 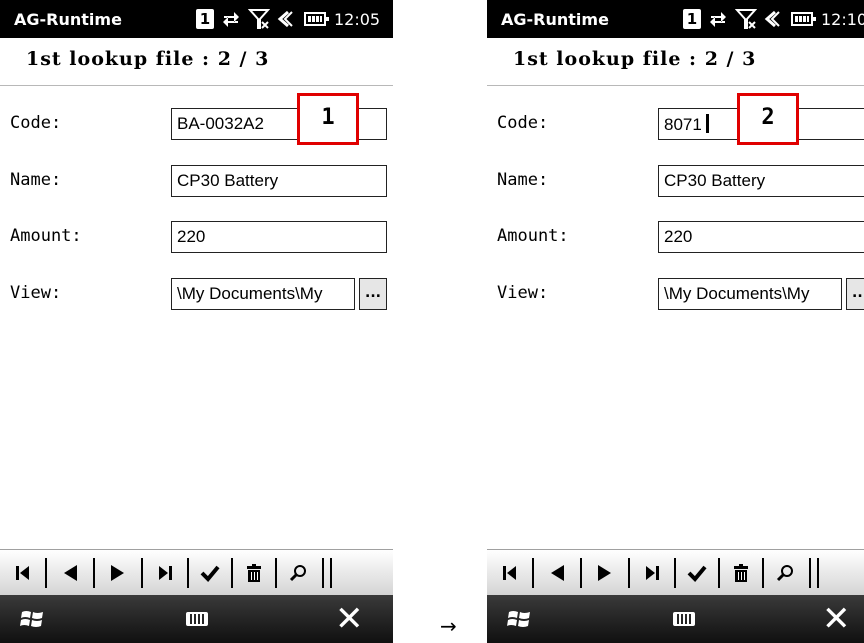 What do you see at coordinates (707, 123) in the screenshot?
I see `text-cursor` at bounding box center [707, 123].